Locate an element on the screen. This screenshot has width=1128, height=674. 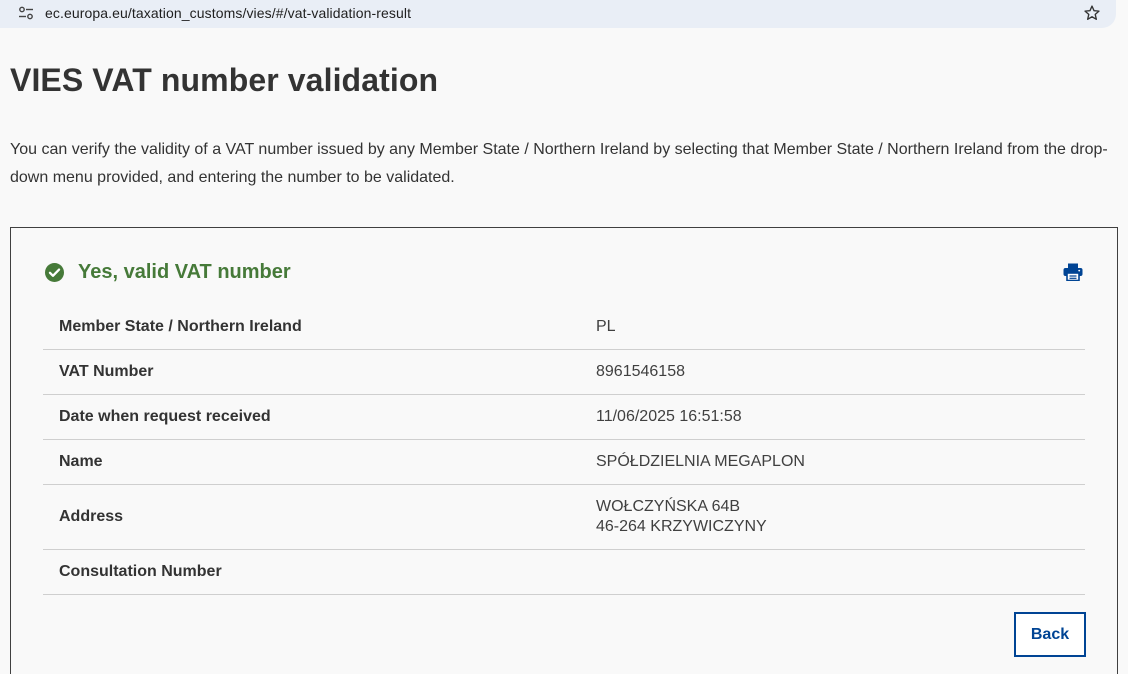
status-text: Yes, valid VAT number is located at coordinates (184, 272).